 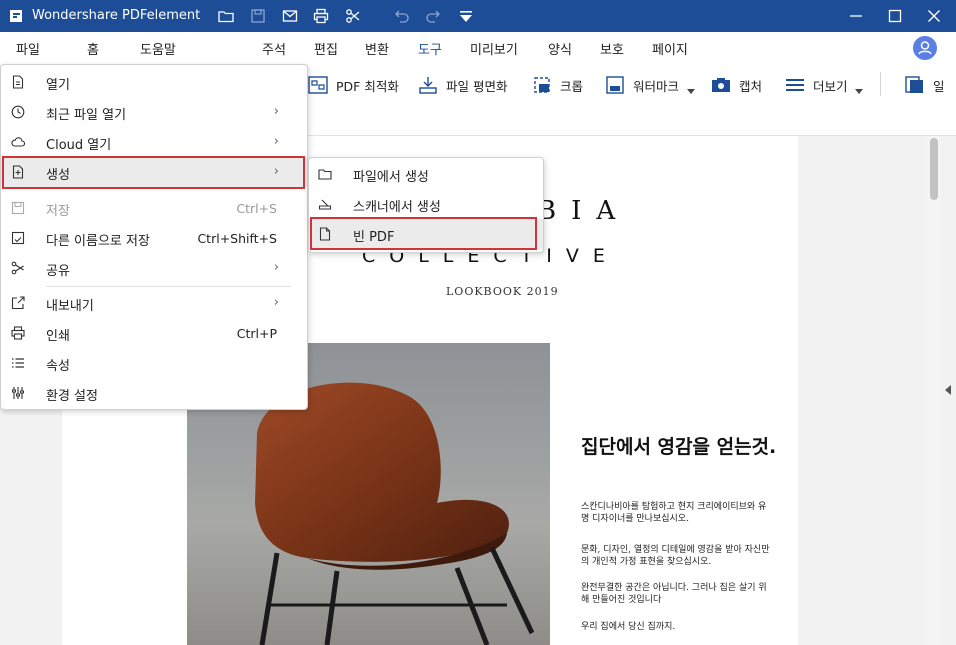 I want to click on crop-button: 크롭, so click(x=557, y=85).